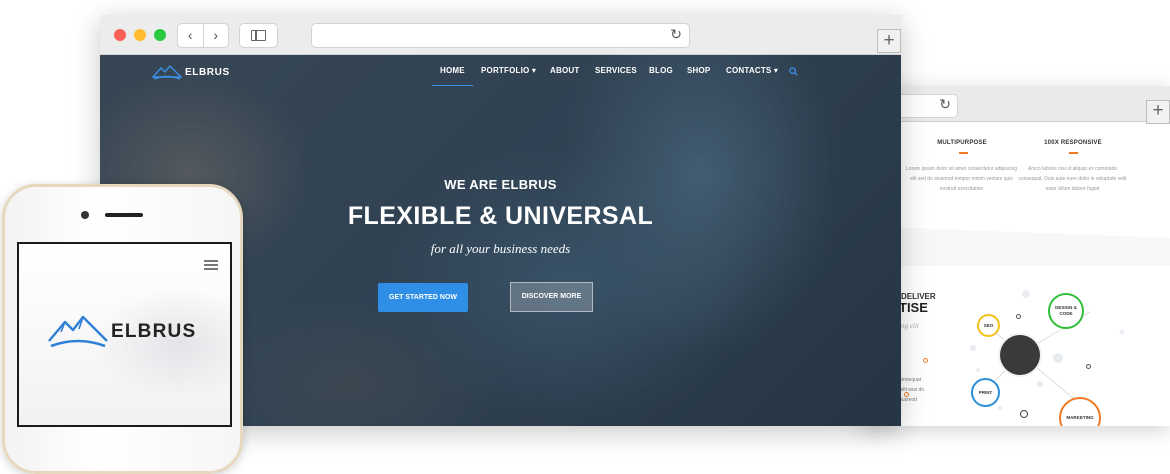  Describe the element at coordinates (120, 35) in the screenshot. I see `close-window-button` at that location.